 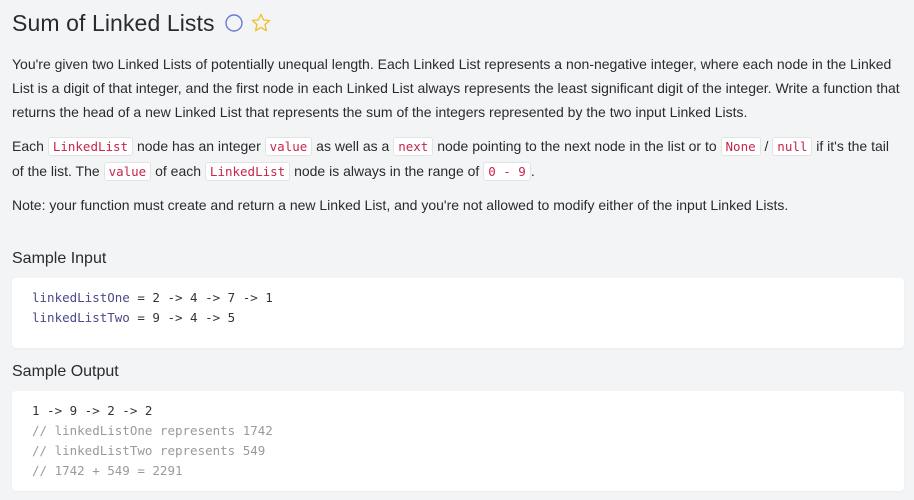 What do you see at coordinates (740, 146) in the screenshot?
I see `inline-code: None` at bounding box center [740, 146].